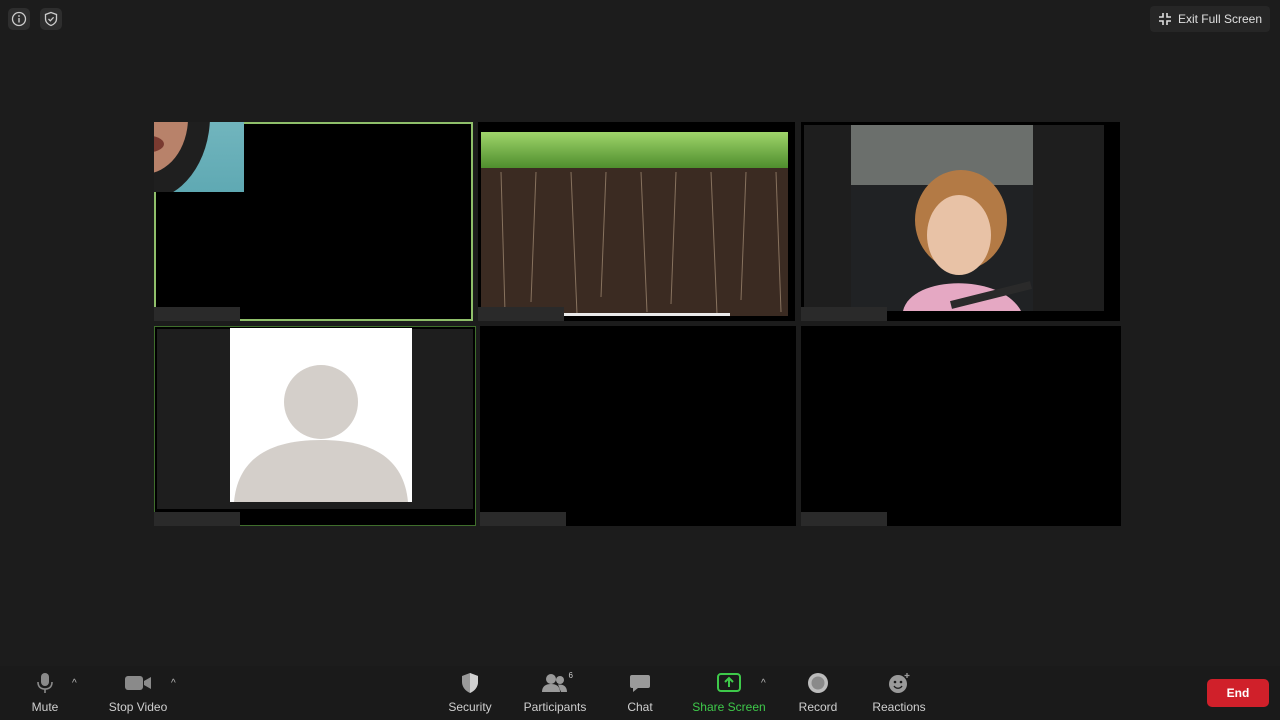  Describe the element at coordinates (640, 707) in the screenshot. I see `chat-label: Chat` at that location.